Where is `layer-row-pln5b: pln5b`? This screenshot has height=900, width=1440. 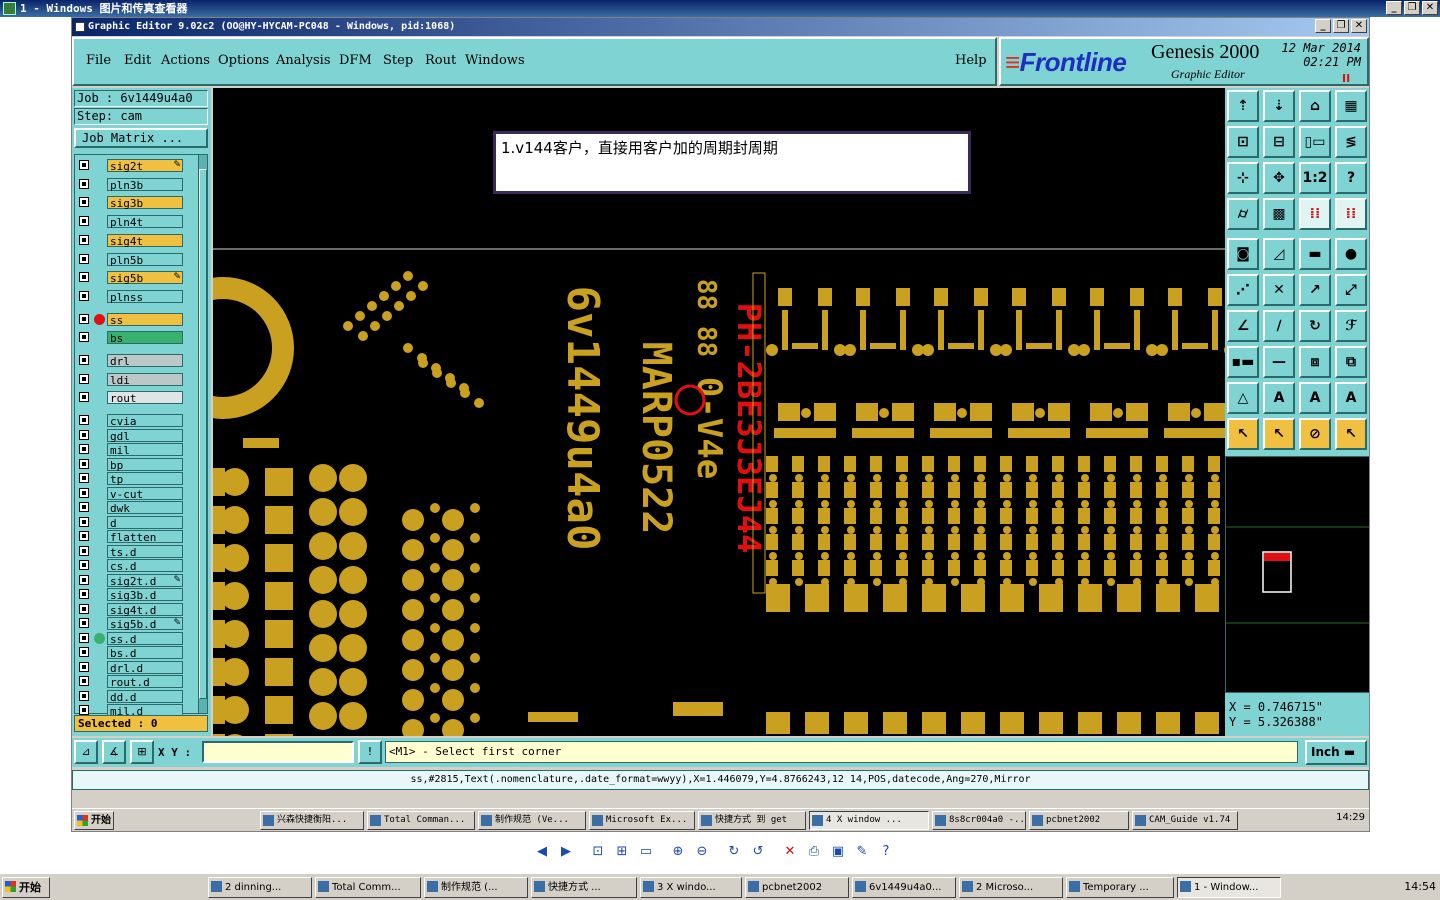 layer-row-pln5b: pln5b is located at coordinates (131, 259).